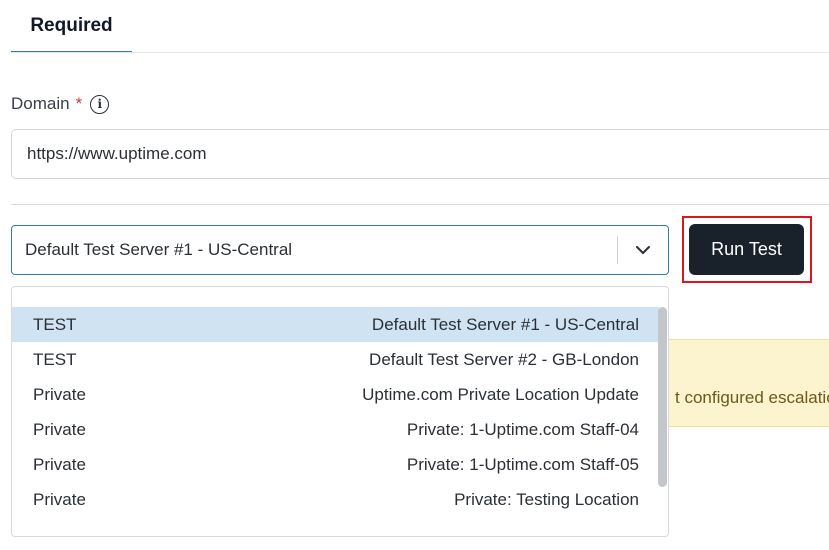  What do you see at coordinates (159, 249) in the screenshot?
I see `location-select-value: Default Test Server #1 - US-Central` at bounding box center [159, 249].